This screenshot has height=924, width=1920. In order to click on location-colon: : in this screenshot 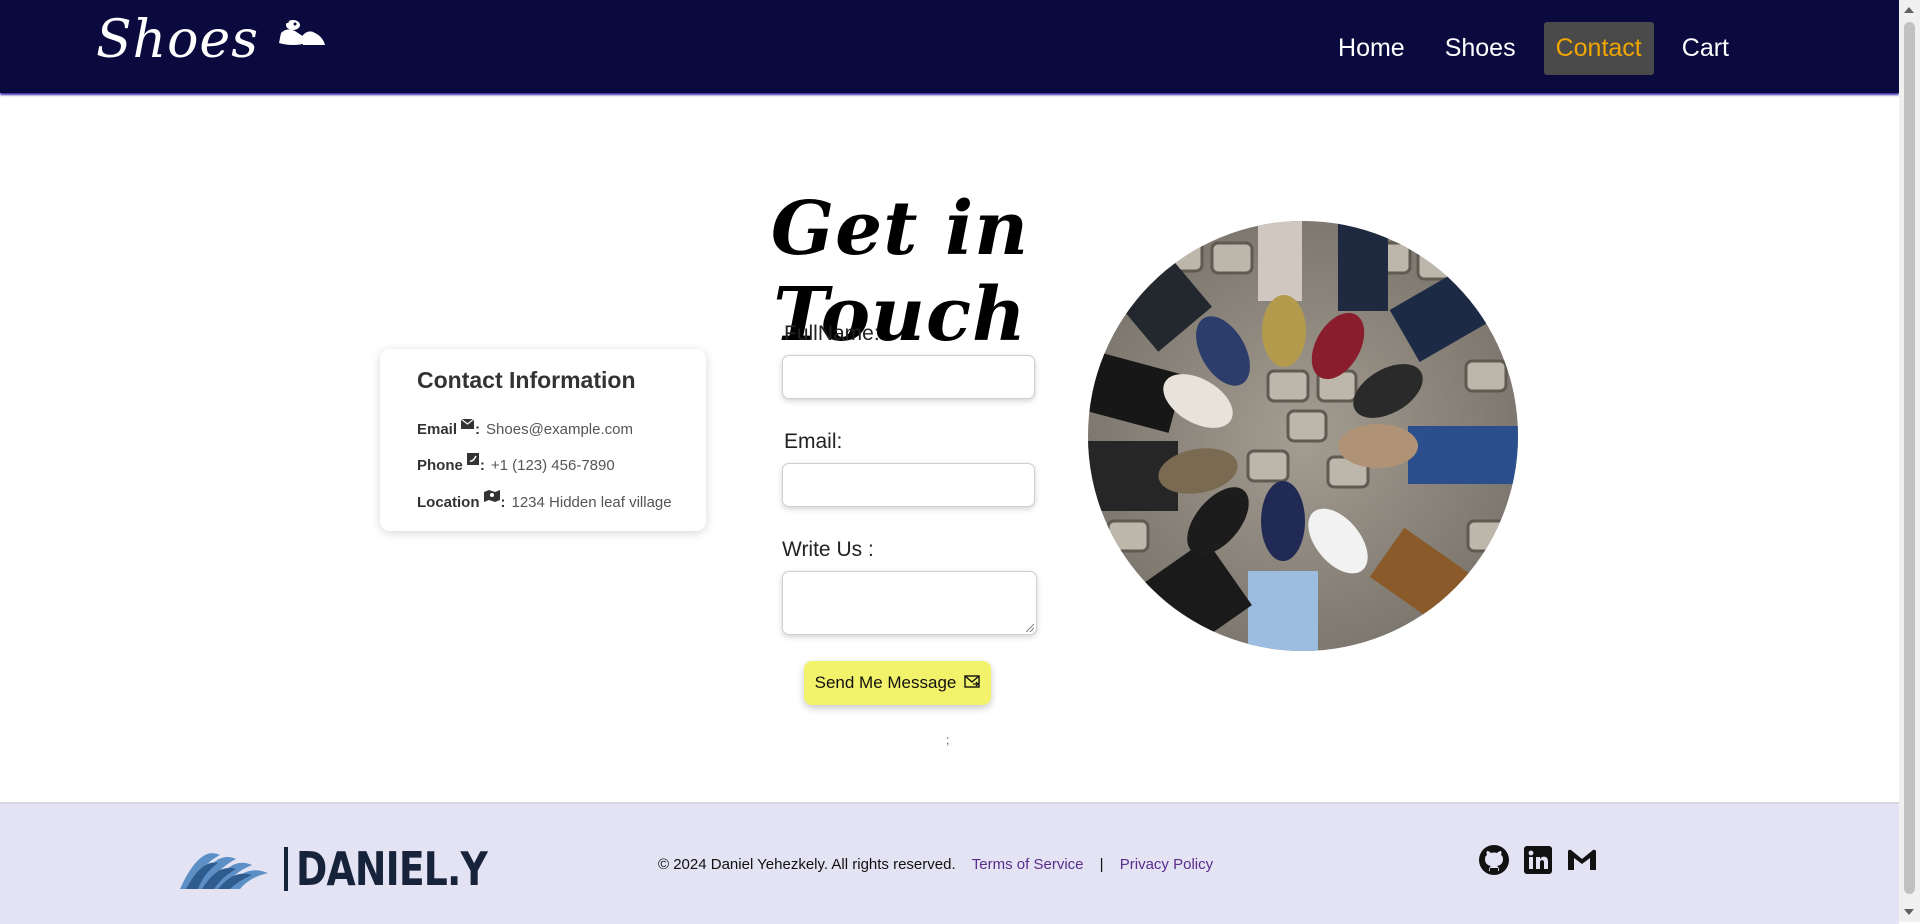, I will do `click(503, 502)`.